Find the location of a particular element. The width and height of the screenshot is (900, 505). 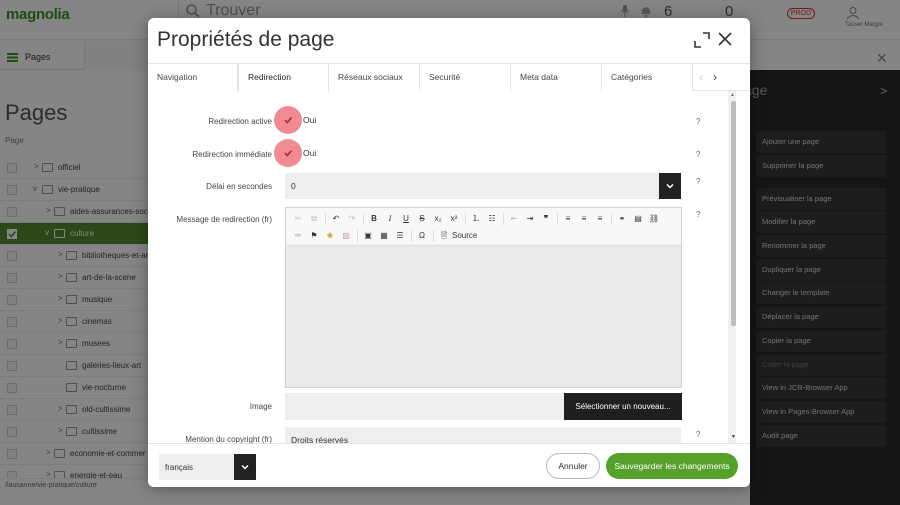

insert-image-icon: ▣ is located at coordinates (368, 236).